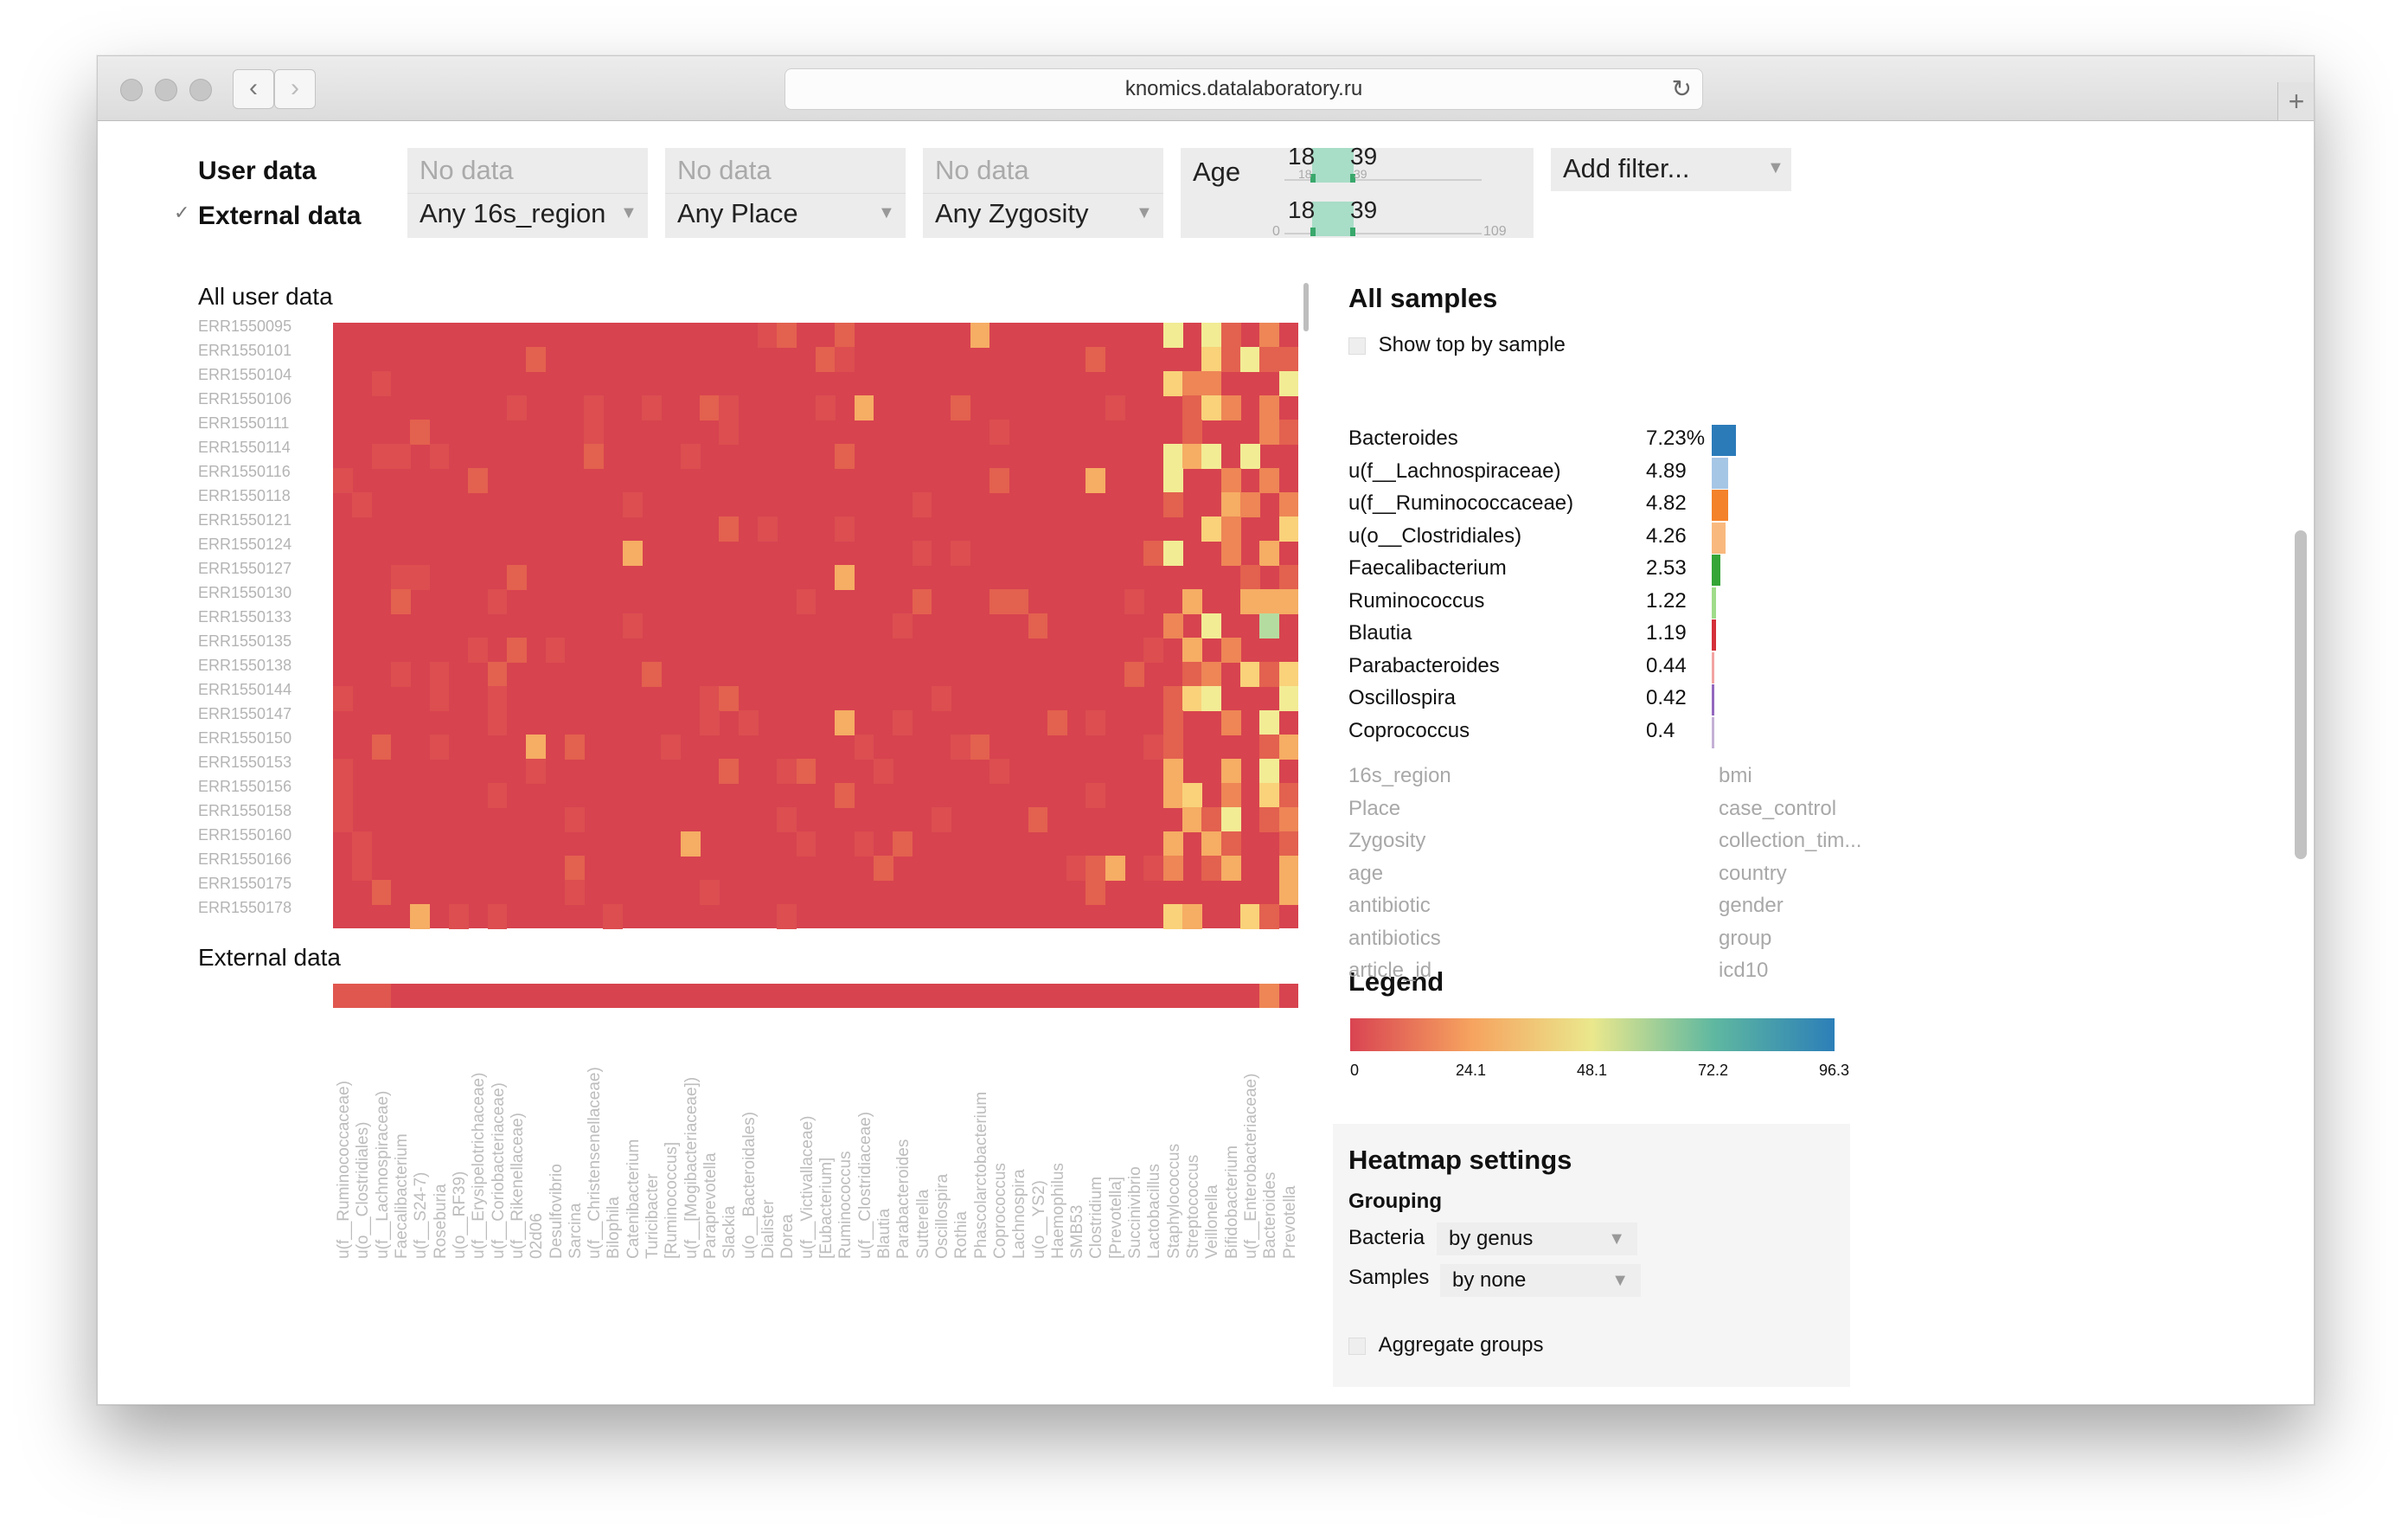  Describe the element at coordinates (2295, 101) in the screenshot. I see `new-tab-button: +` at that location.